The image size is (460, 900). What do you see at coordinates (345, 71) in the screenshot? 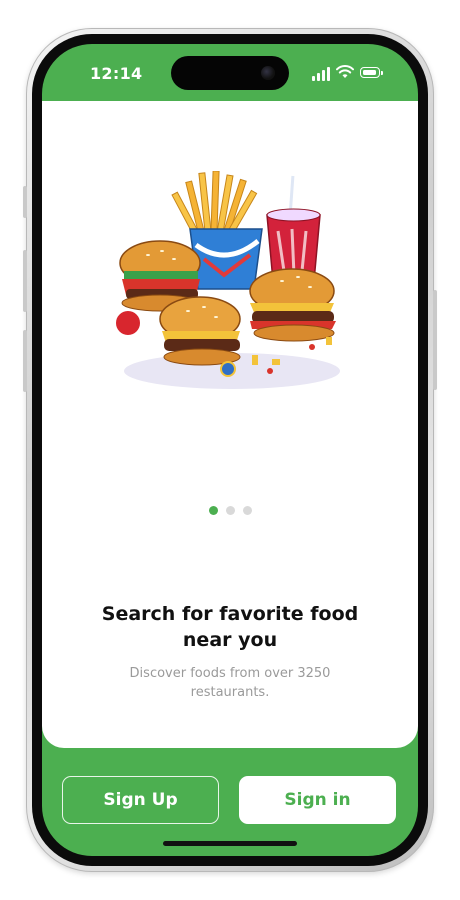
I see `wifi-icon` at bounding box center [345, 71].